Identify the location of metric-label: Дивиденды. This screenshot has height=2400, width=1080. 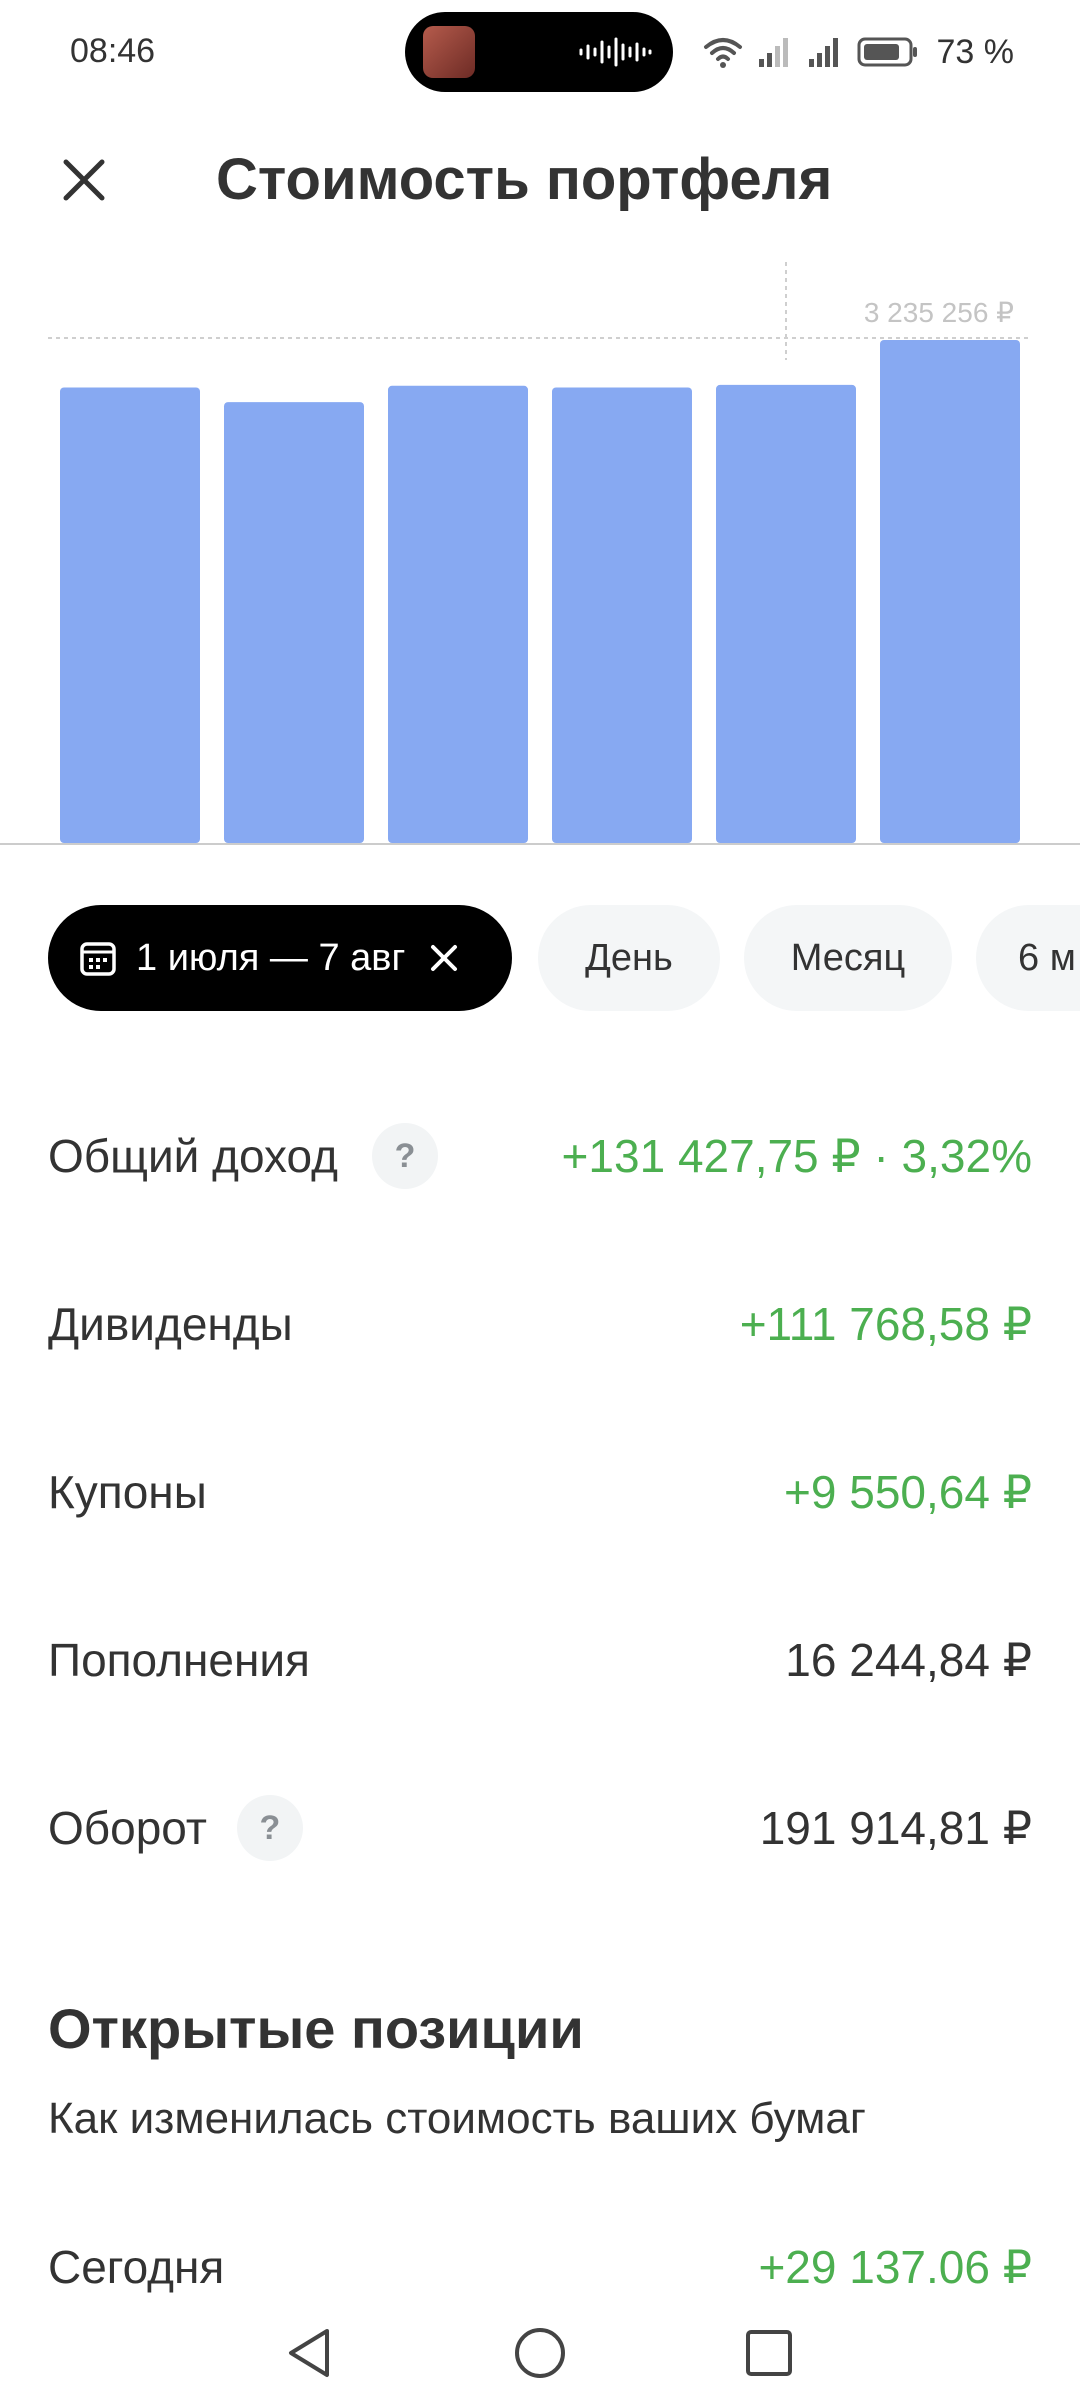
(170, 1324).